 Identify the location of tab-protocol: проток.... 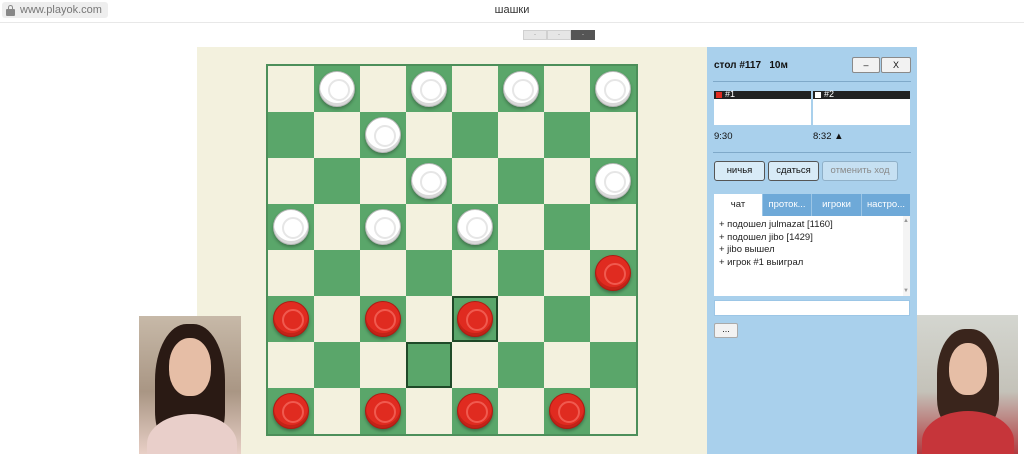
(787, 205).